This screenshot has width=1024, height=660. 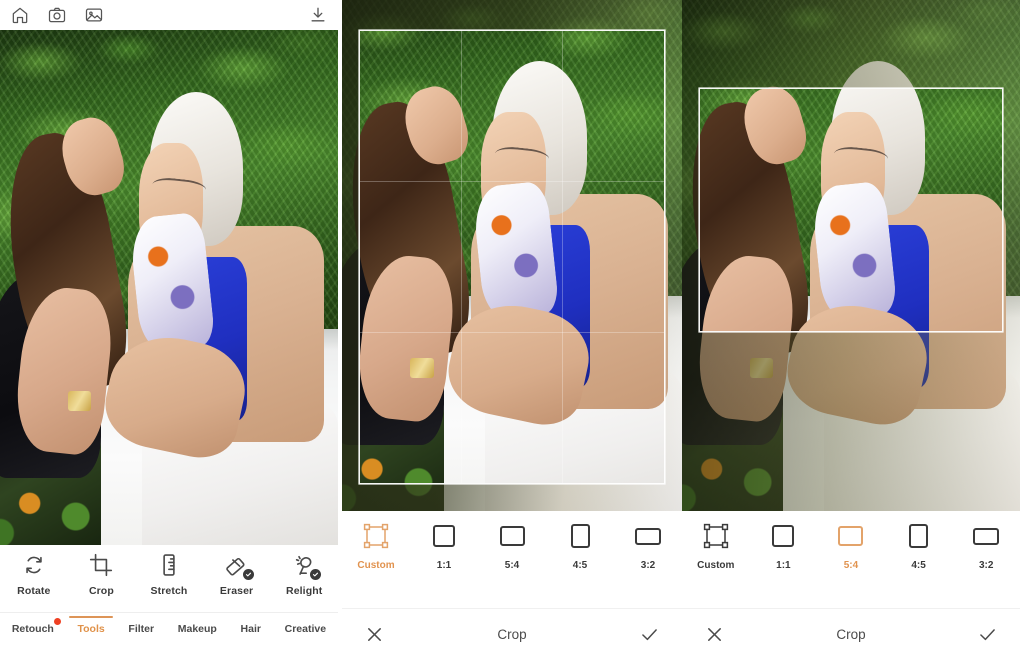 I want to click on crop-preview, so click(x=851, y=210).